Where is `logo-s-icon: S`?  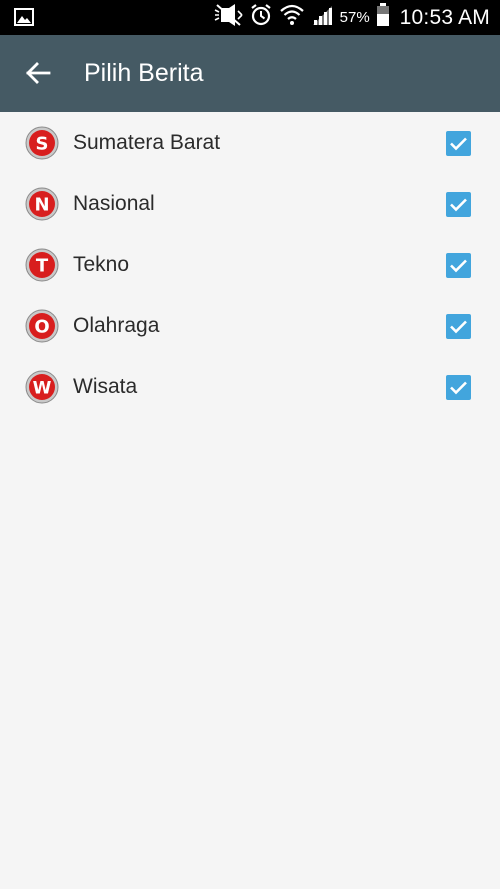 logo-s-icon: S is located at coordinates (42, 143).